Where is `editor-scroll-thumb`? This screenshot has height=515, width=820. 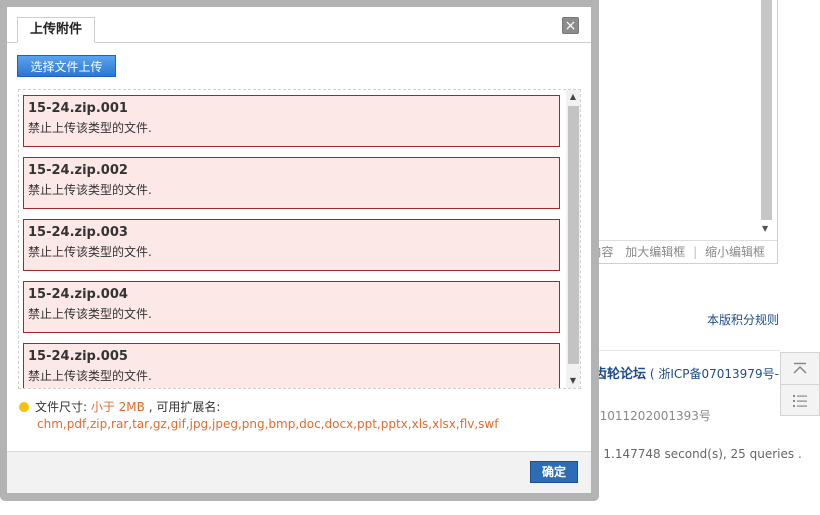 editor-scroll-thumb is located at coordinates (766, 110).